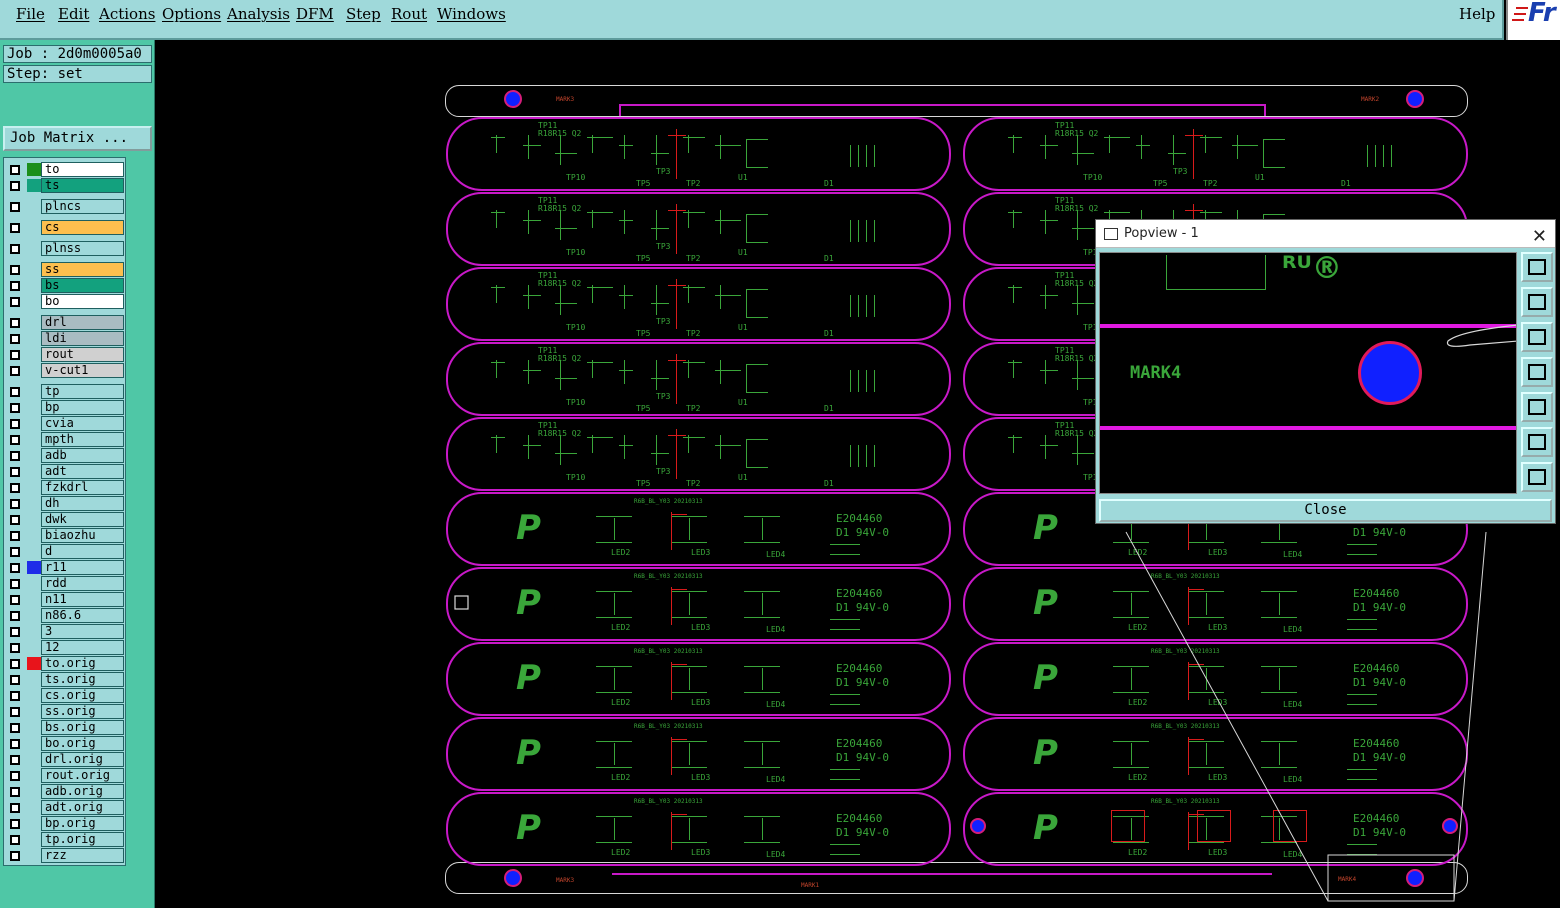 The width and height of the screenshot is (1560, 908). What do you see at coordinates (65, 354) in the screenshot?
I see `layer-row-rout: rout` at bounding box center [65, 354].